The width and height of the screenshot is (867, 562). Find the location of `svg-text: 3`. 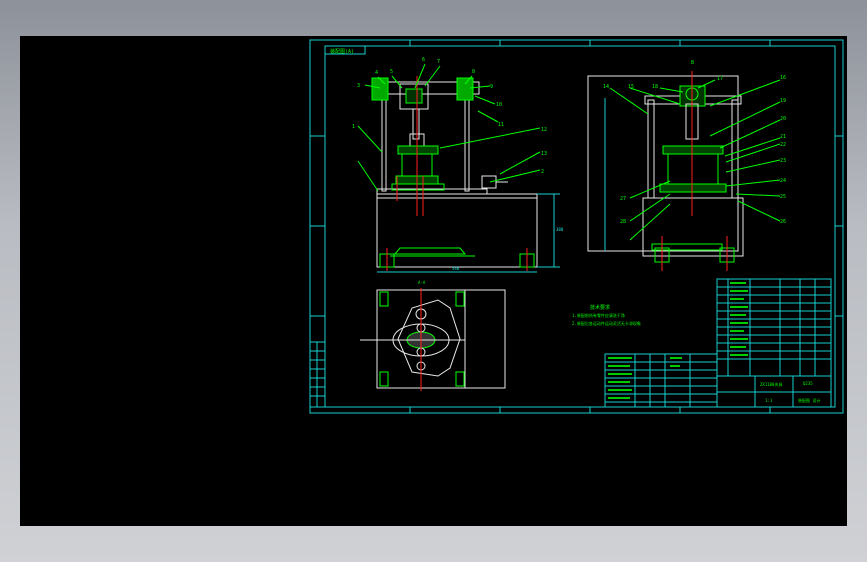

svg-text: 3 is located at coordinates (358, 86).